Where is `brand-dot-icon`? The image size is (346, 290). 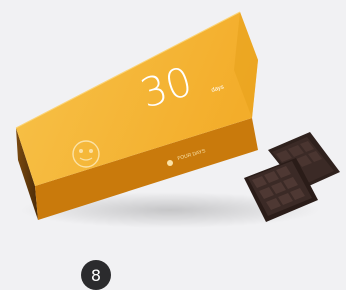
brand-dot-icon is located at coordinates (170, 163).